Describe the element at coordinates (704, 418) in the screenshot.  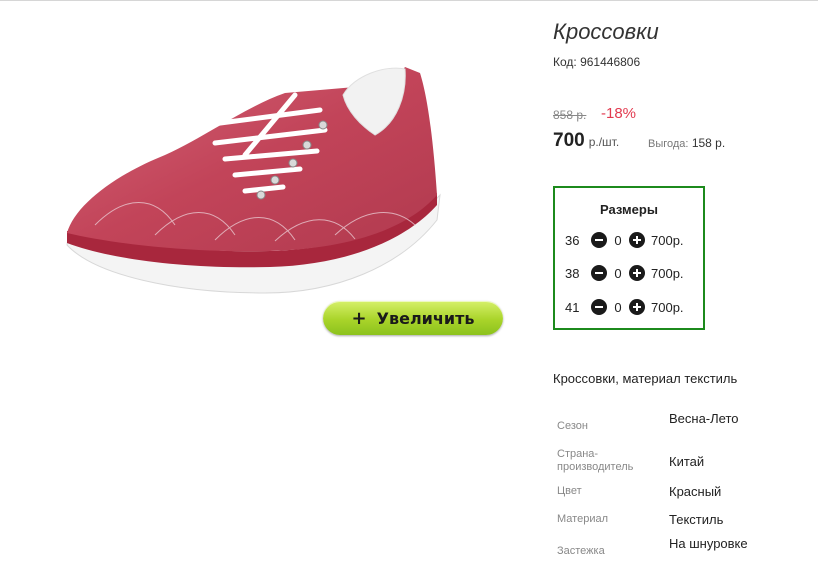
I see `attr-value-season: Весна-Лето` at that location.